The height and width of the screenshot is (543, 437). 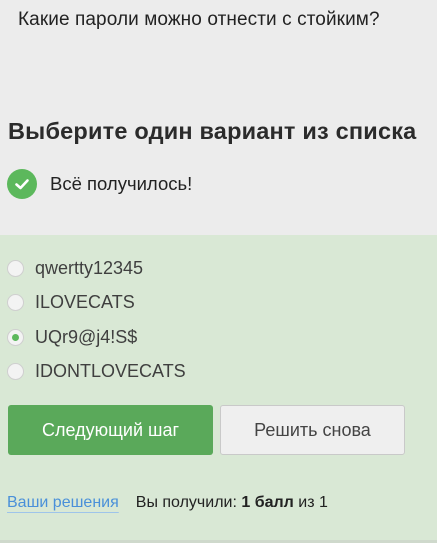 I want to click on option-item: ILOVECATS, so click(x=71, y=302).